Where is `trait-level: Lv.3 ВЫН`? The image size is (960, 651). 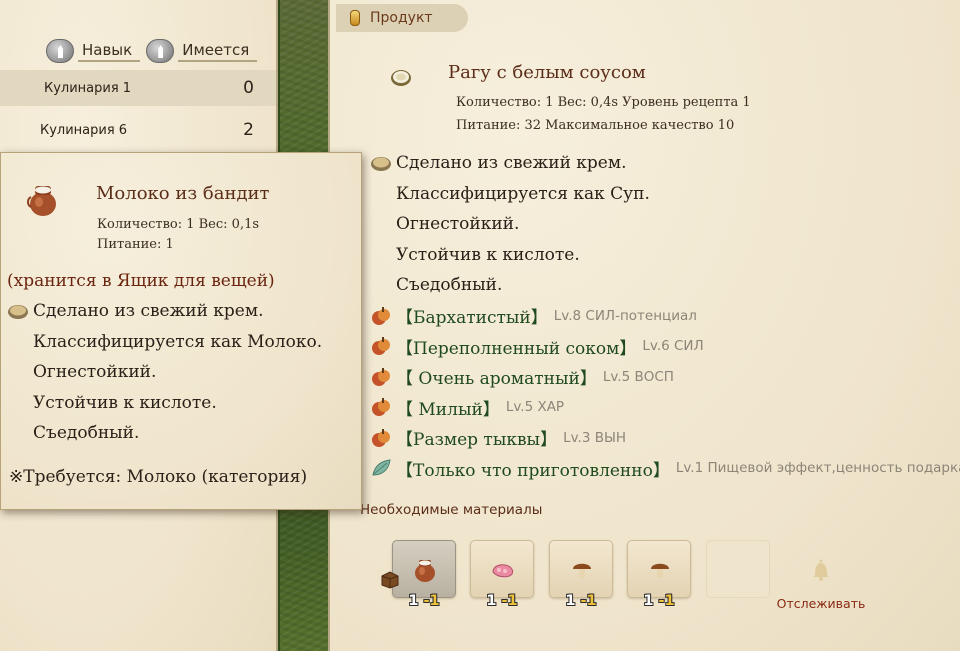
trait-level: Lv.3 ВЫН is located at coordinates (595, 437).